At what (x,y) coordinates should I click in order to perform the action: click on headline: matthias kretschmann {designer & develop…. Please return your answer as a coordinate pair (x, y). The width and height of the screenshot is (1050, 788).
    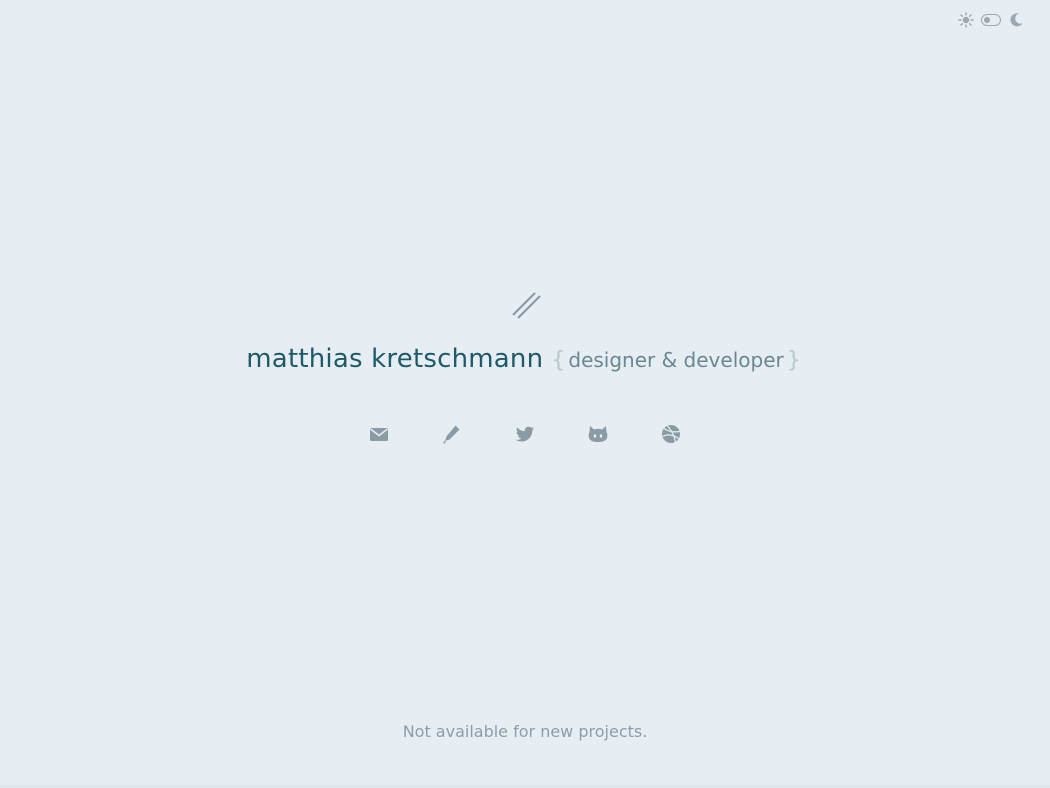
    Looking at the image, I should click on (525, 360).